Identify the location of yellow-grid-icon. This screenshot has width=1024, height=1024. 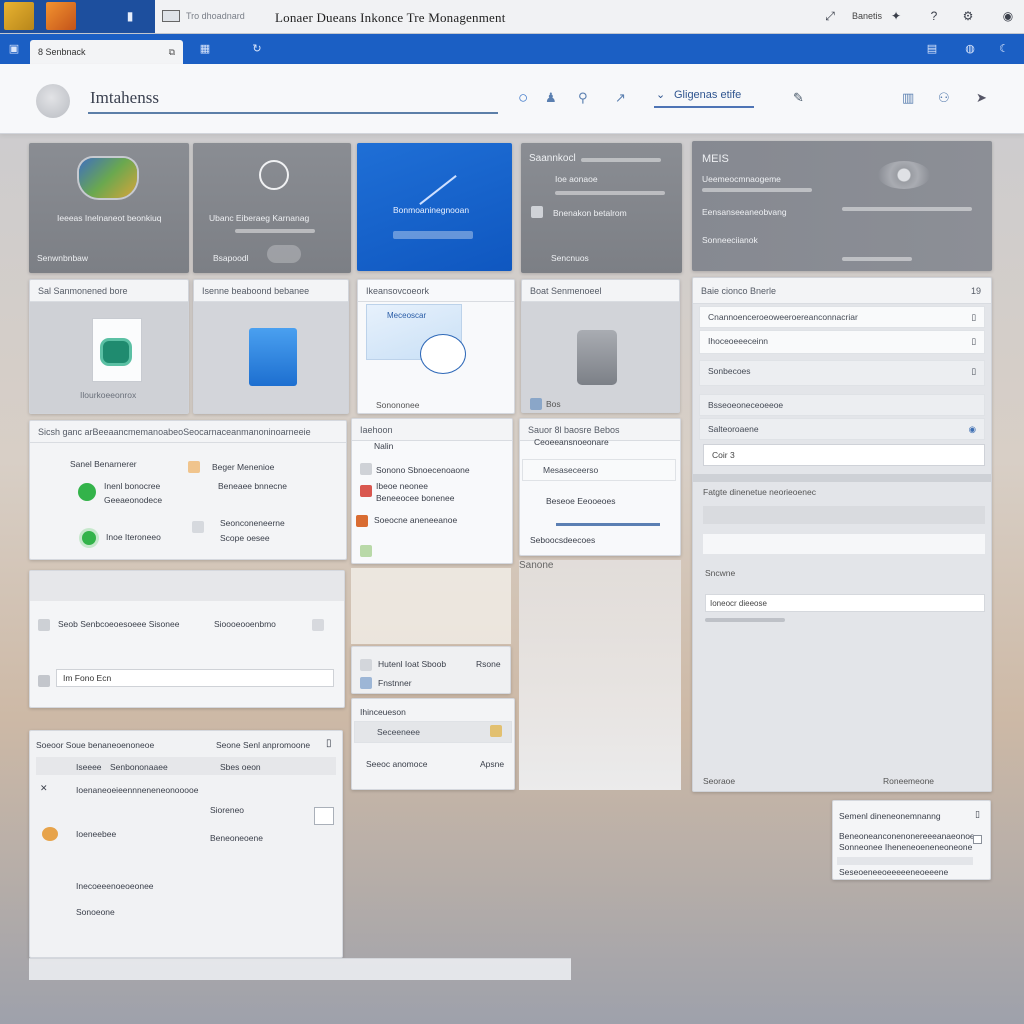
(496, 731).